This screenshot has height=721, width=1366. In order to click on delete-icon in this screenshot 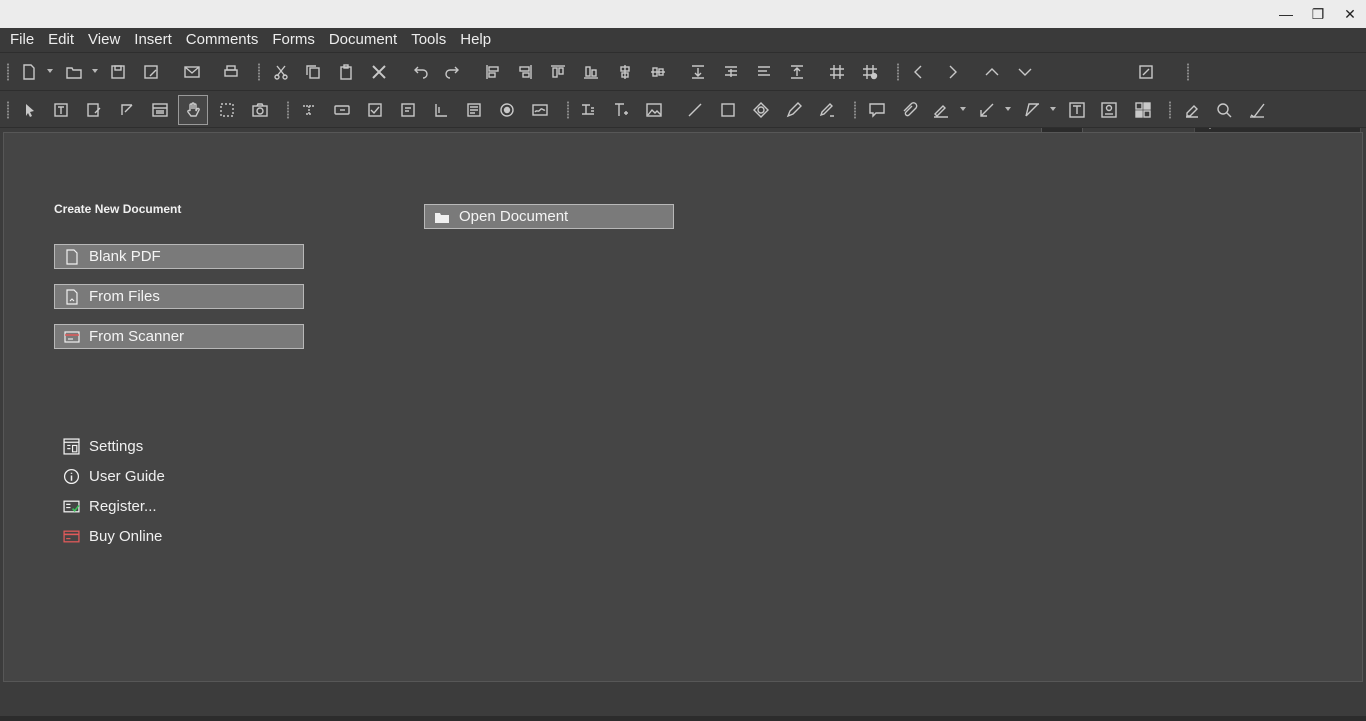, I will do `click(379, 72)`.